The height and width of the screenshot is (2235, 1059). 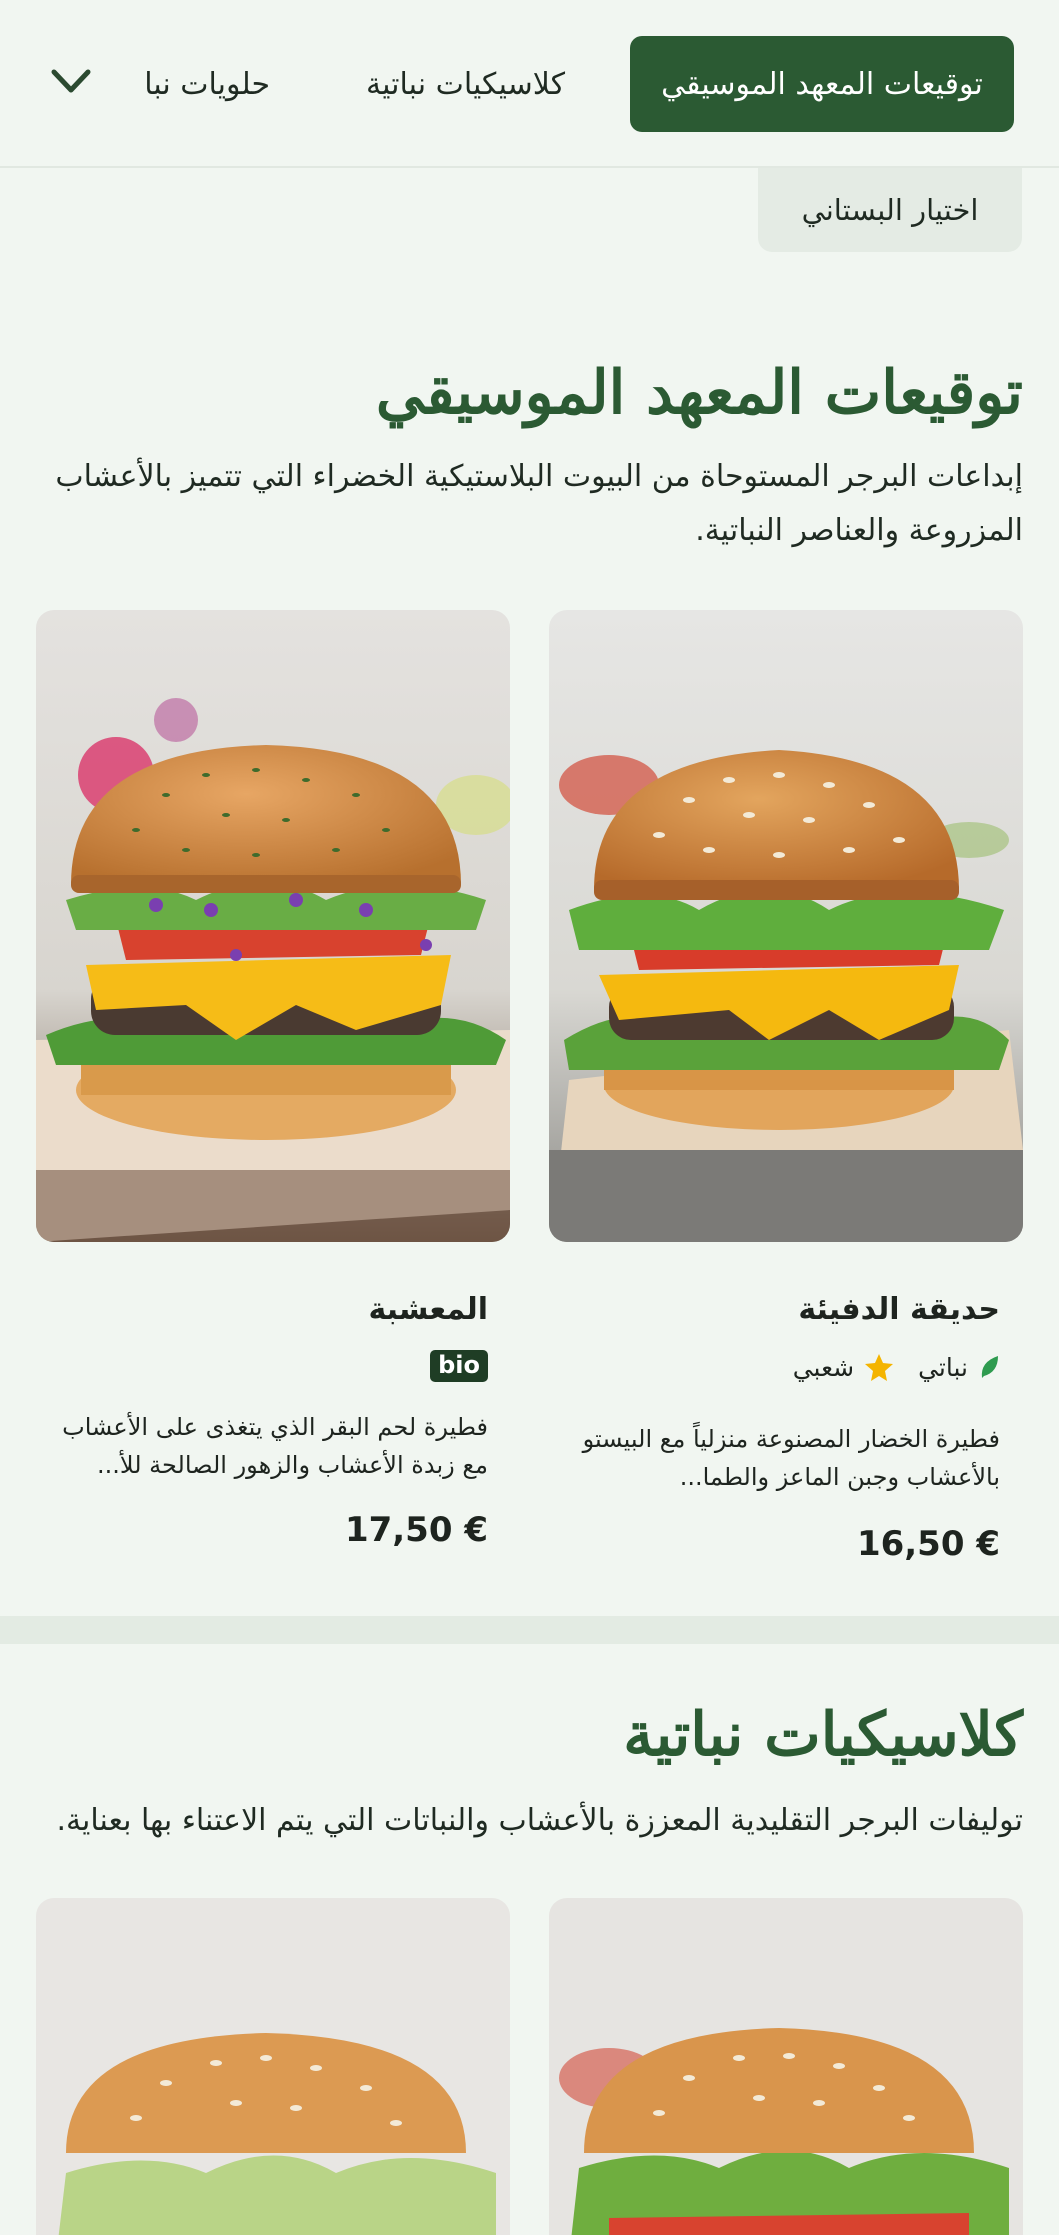 I want to click on section-divider, so click(x=529, y=1630).